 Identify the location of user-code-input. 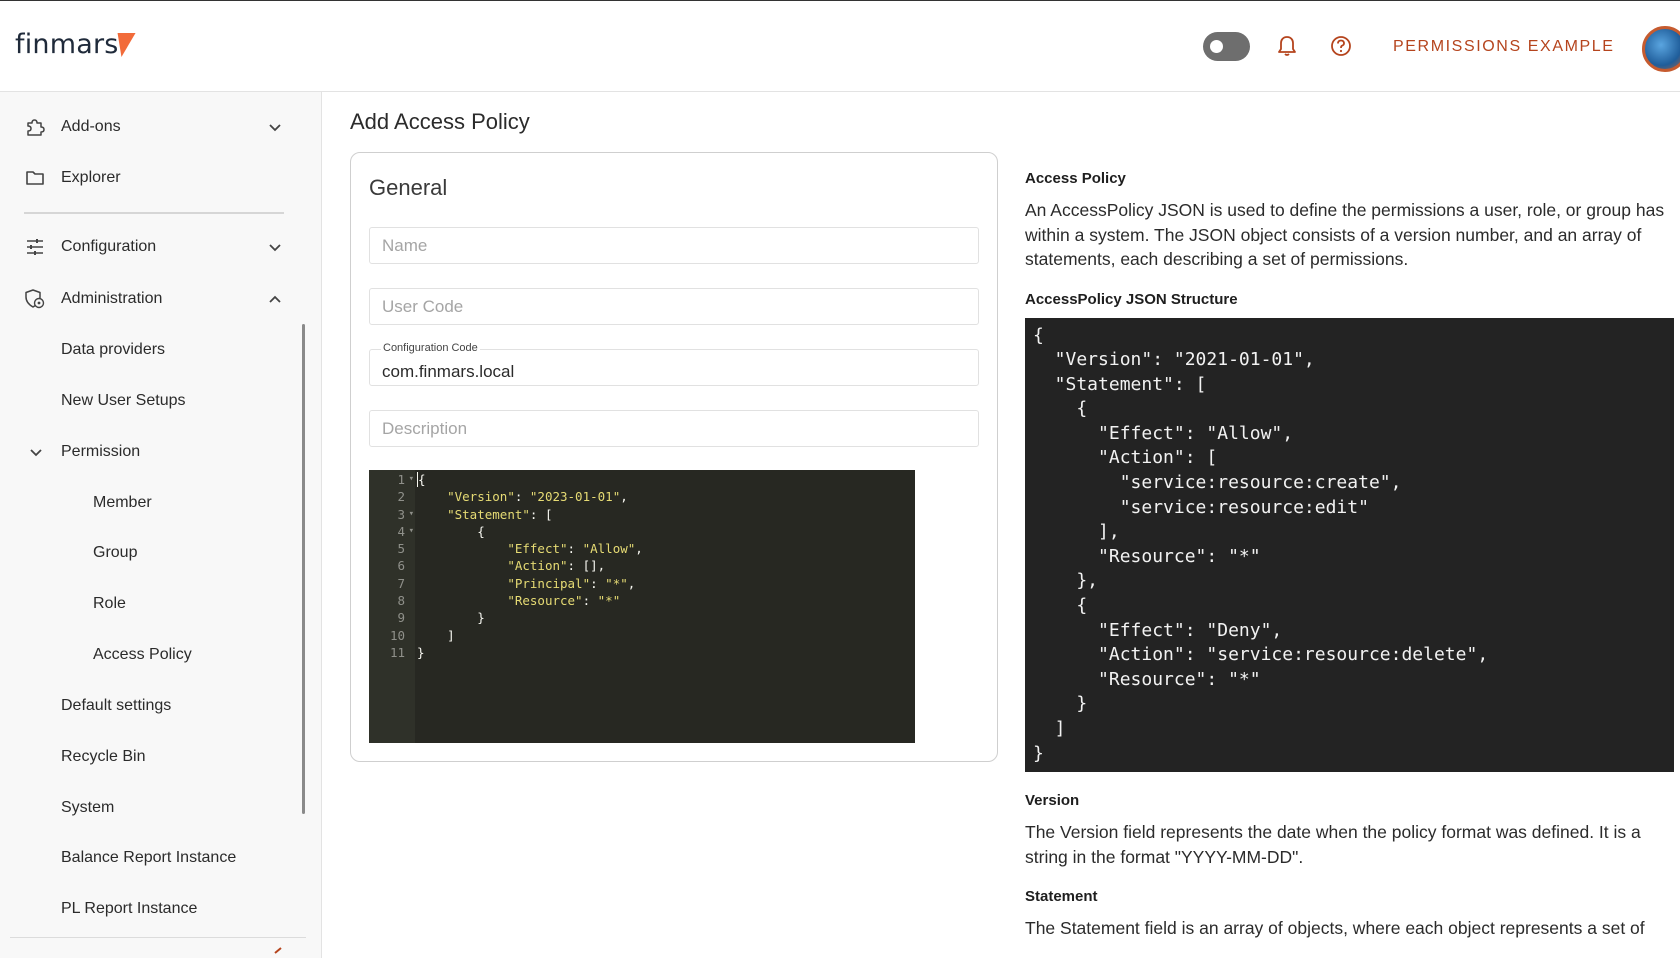
(674, 306).